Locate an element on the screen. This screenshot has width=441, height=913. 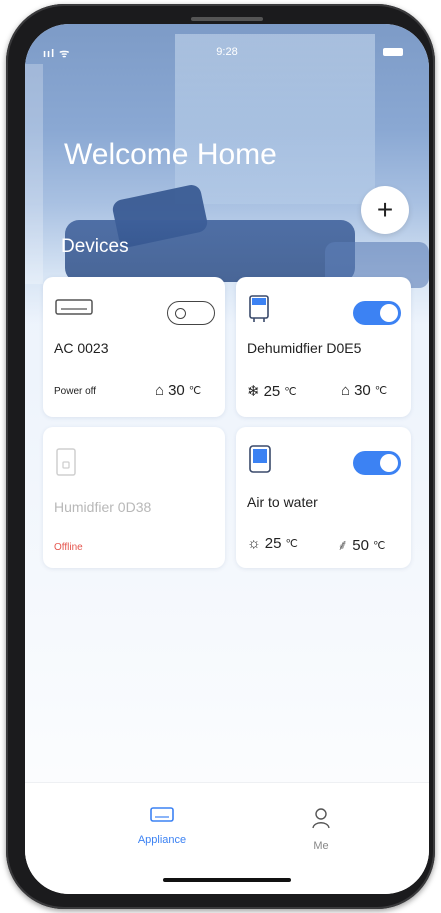
page-title: Welcome Home is located at coordinates (170, 154).